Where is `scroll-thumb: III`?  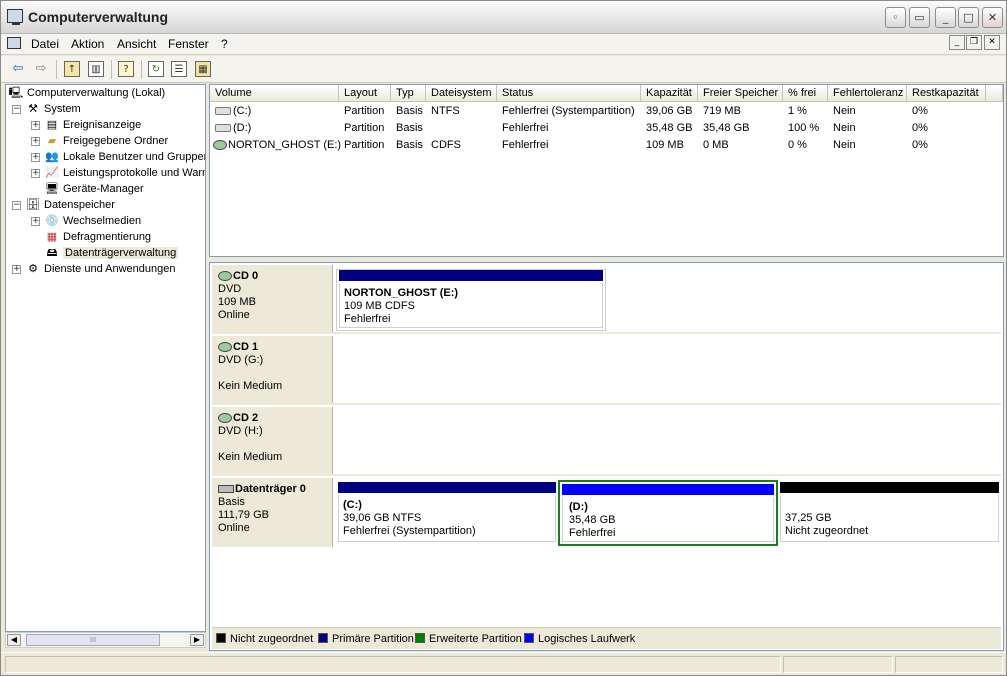 scroll-thumb: III is located at coordinates (93, 640).